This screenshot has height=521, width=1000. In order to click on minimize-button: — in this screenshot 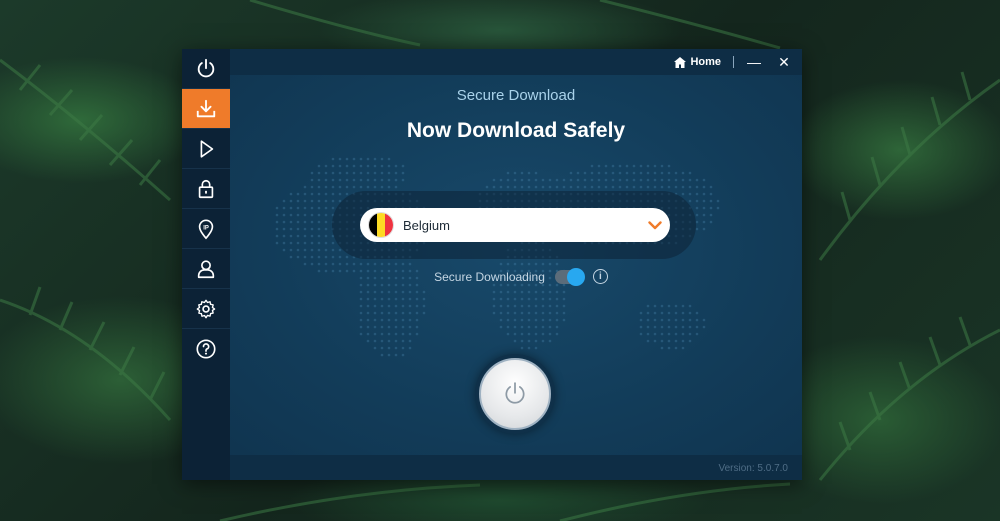, I will do `click(754, 62)`.